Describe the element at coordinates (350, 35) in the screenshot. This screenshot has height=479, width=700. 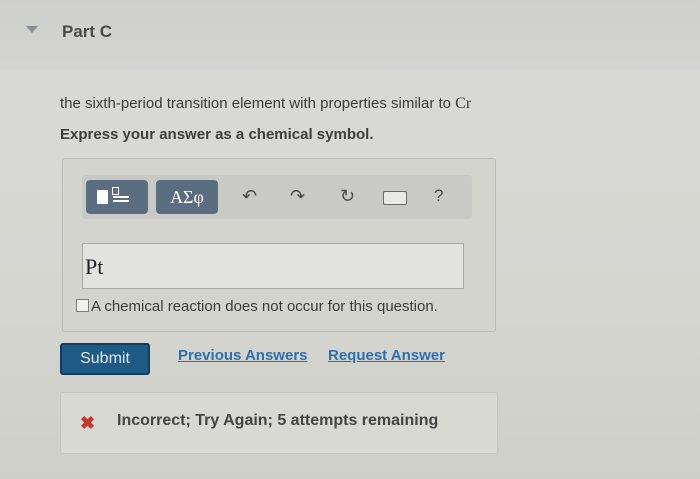
I see `part-header: Part C` at that location.